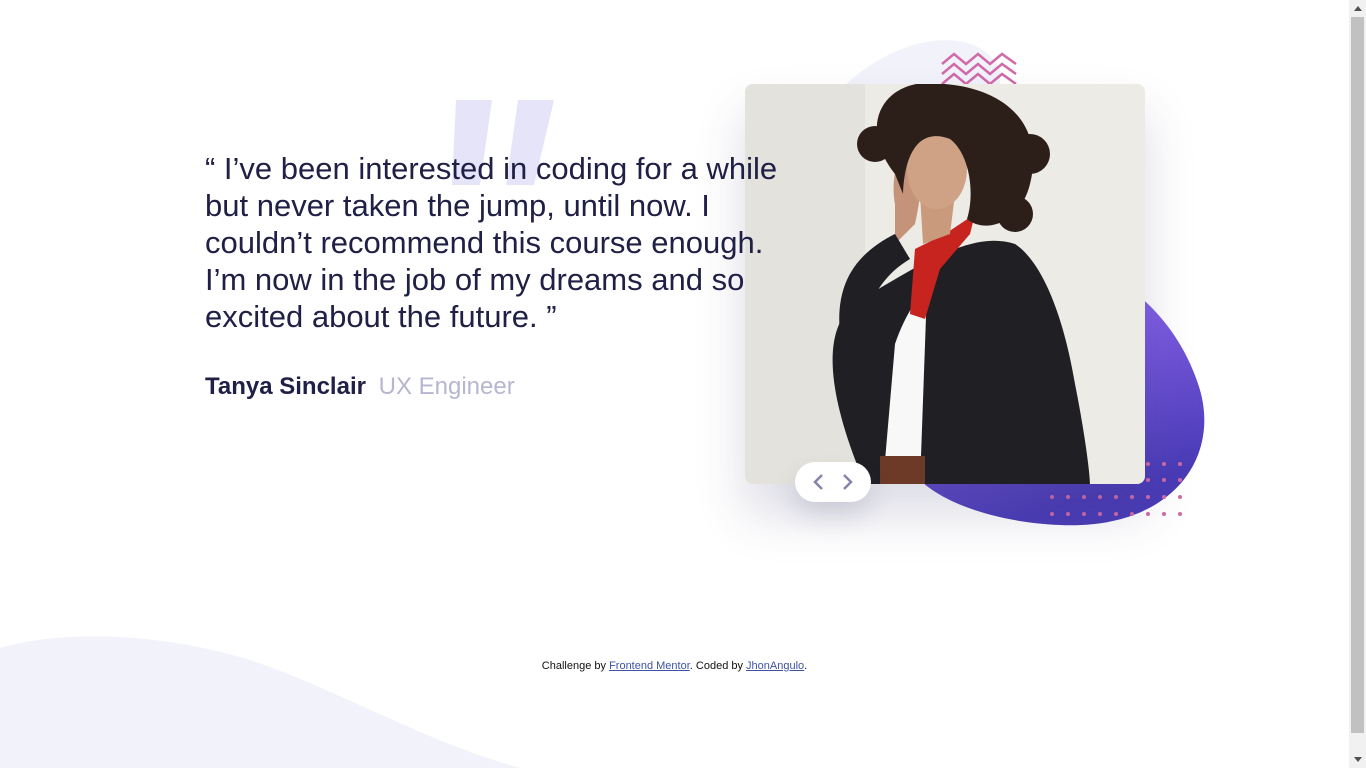  What do you see at coordinates (649, 666) in the screenshot?
I see `frontend-mentor-link: Frontend Mentor` at bounding box center [649, 666].